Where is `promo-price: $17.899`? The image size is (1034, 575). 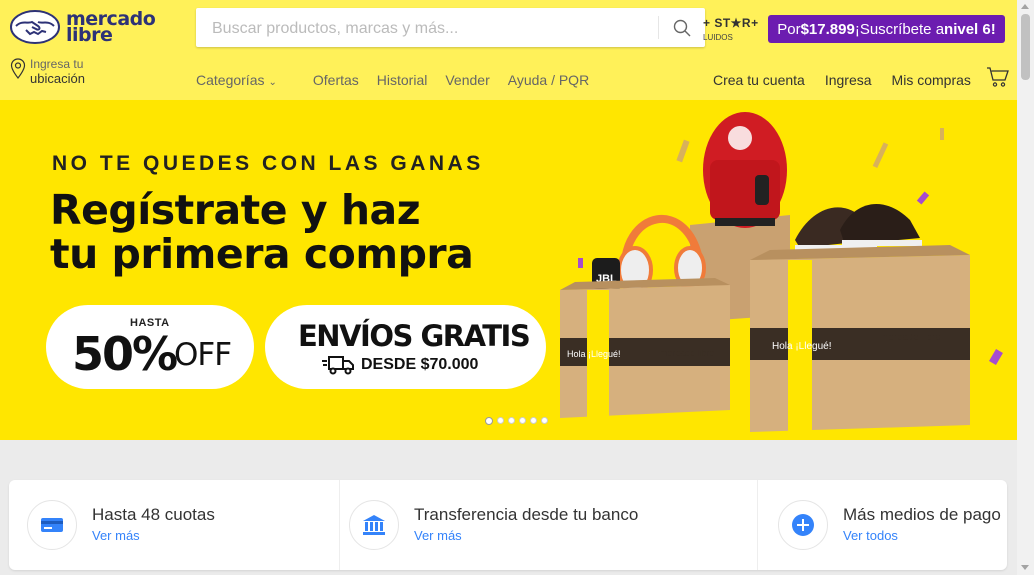
promo-price: $17.899 is located at coordinates (827, 29).